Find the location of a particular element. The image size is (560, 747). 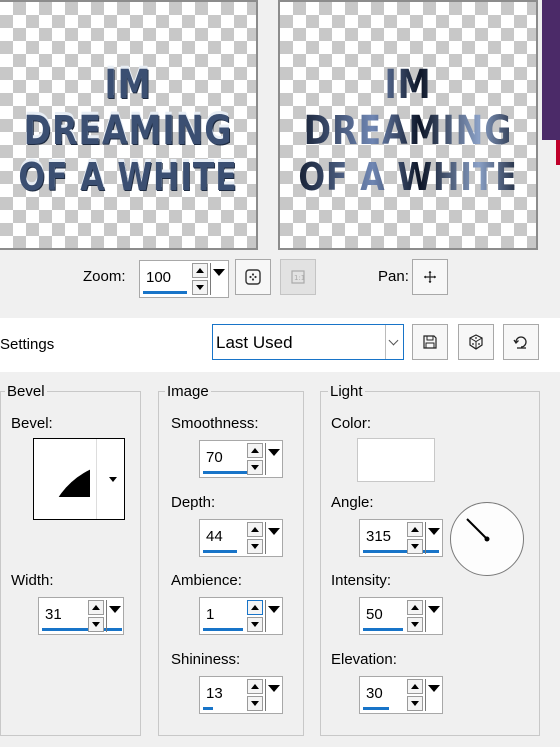

intensity-value: 50 is located at coordinates (374, 614).